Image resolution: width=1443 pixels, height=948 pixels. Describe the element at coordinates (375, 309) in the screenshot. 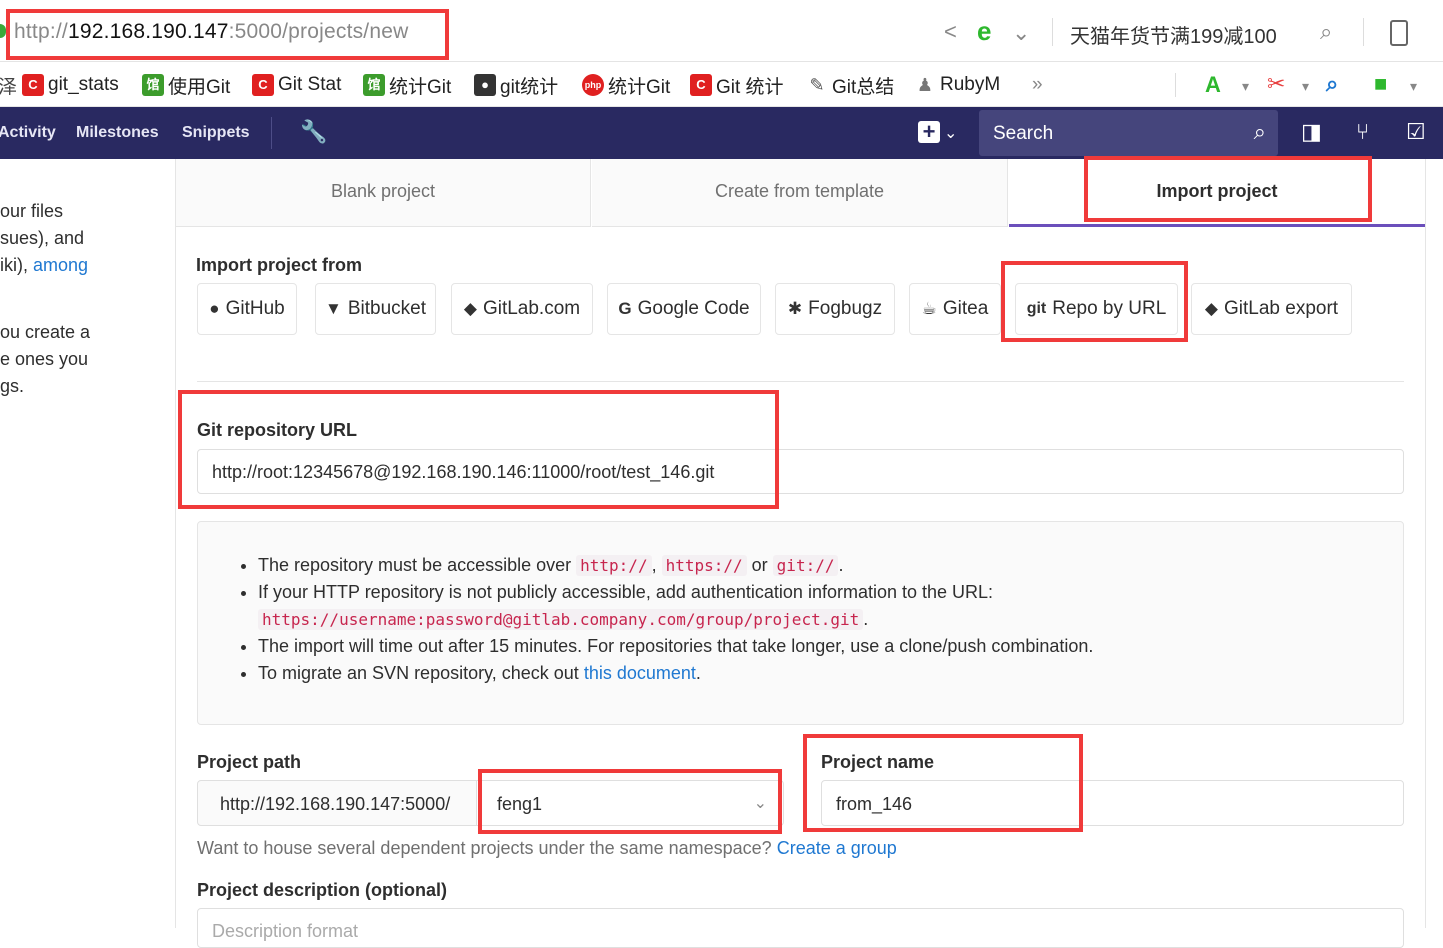

I see `import-bitbucket-button: ▼ Bitbucket` at that location.